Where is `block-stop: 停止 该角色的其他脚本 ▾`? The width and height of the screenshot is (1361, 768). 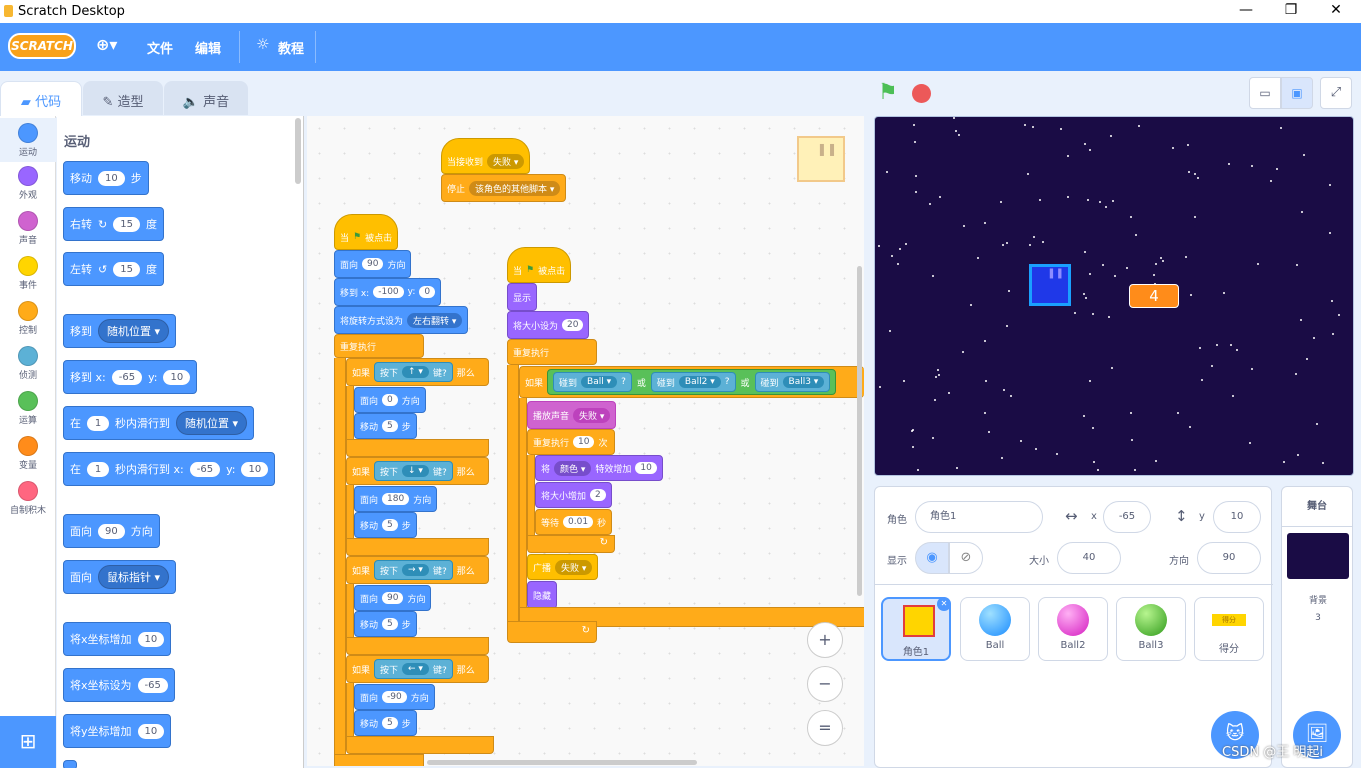
block-stop: 停止 该角色的其他脚本 ▾ is located at coordinates (504, 188).